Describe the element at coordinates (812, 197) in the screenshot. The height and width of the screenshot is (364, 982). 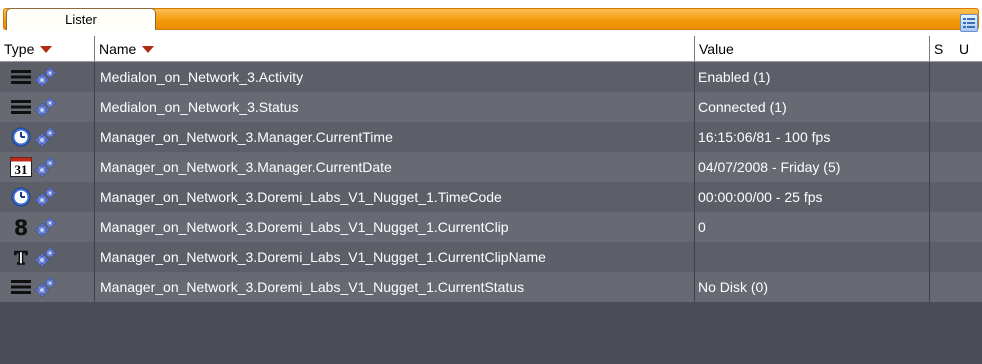
I see `row-value: 00:00:00/00 - 25 fps` at that location.